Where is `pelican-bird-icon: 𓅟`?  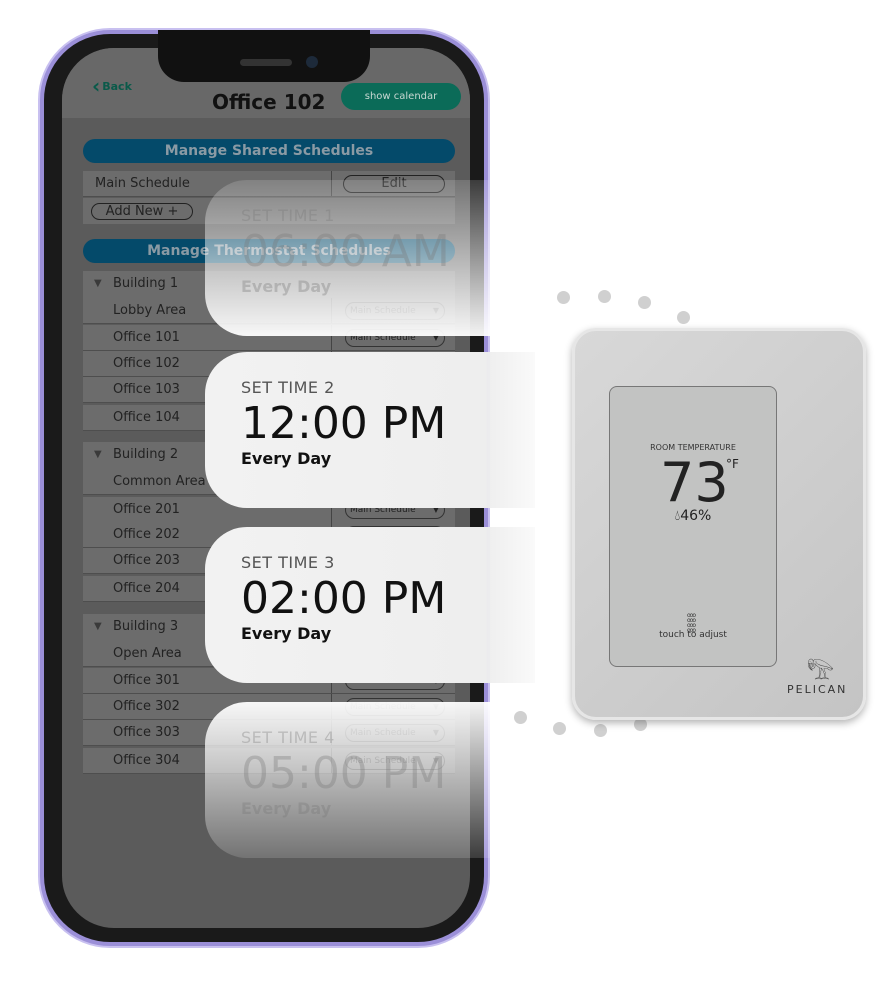 pelican-bird-icon: 𓅟 is located at coordinates (820, 672).